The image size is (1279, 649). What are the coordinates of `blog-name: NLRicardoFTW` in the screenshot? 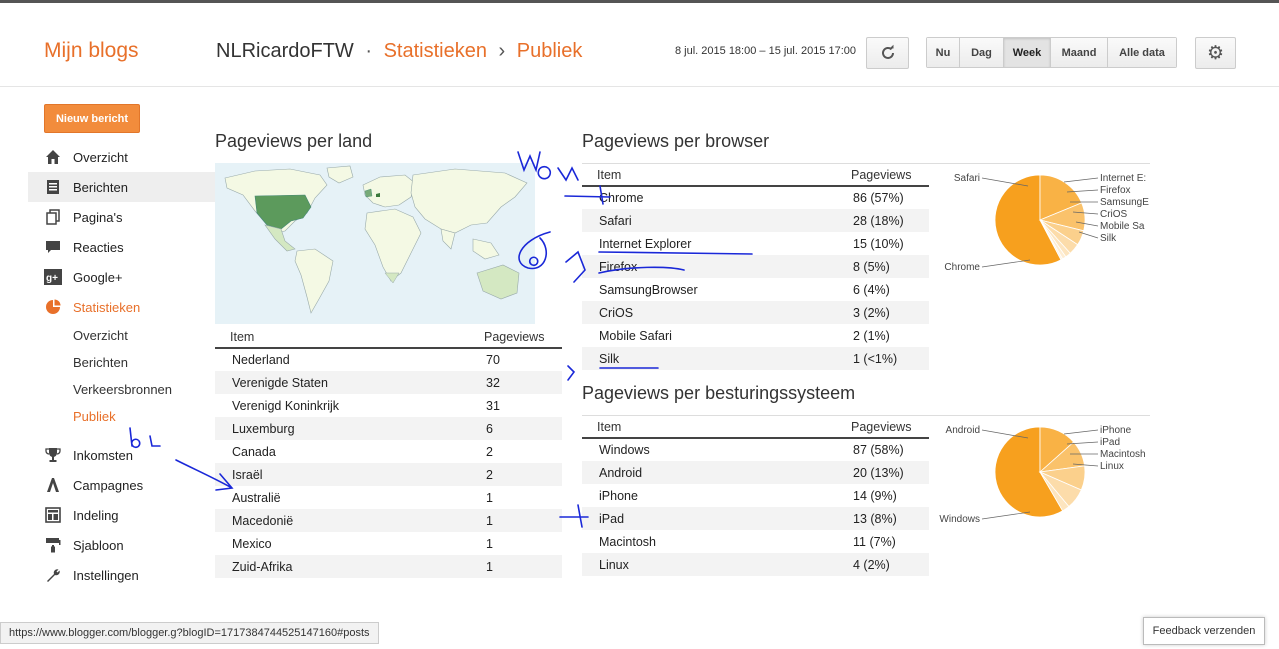 It's located at (285, 51).